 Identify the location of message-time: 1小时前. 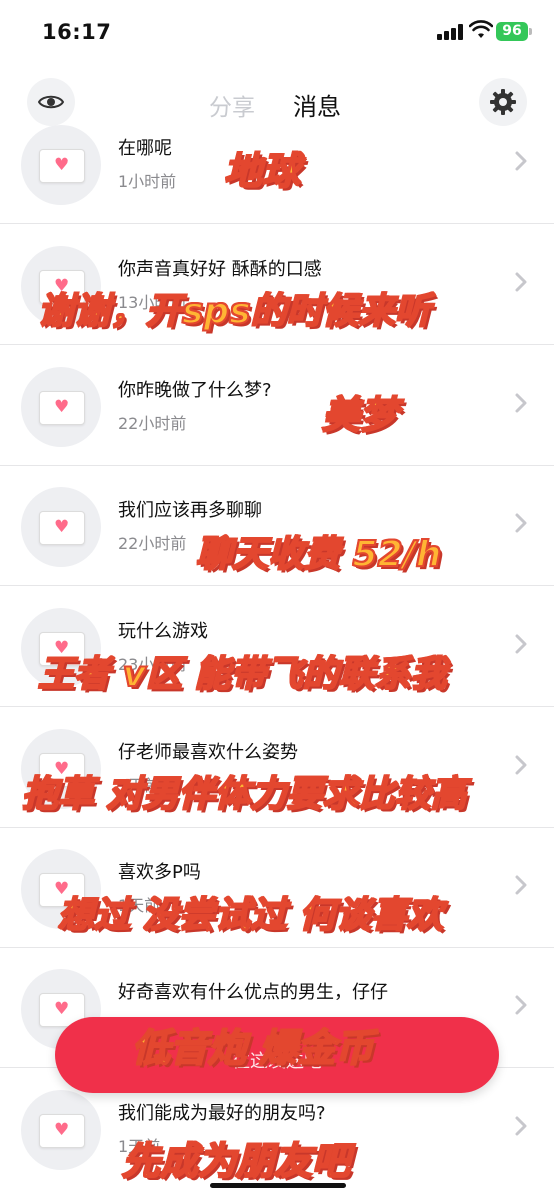
(147, 181).